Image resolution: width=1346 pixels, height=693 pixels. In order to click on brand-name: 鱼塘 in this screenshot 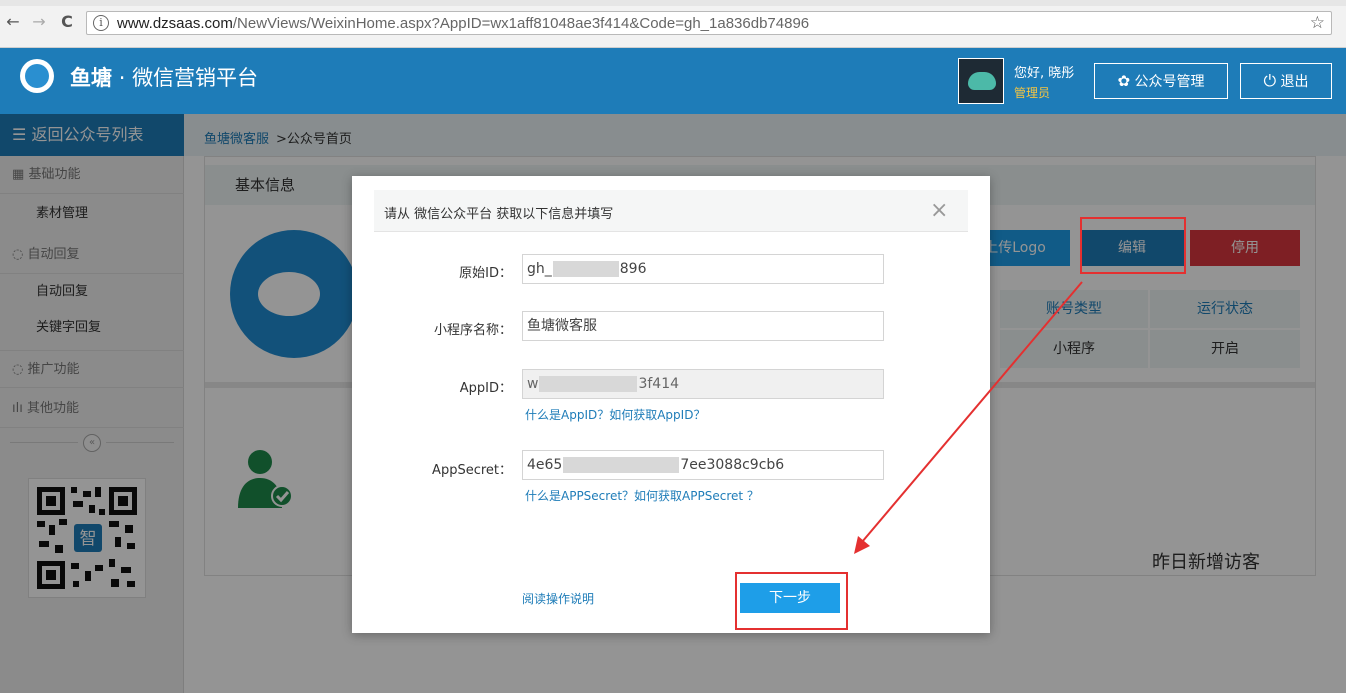, I will do `click(91, 78)`.